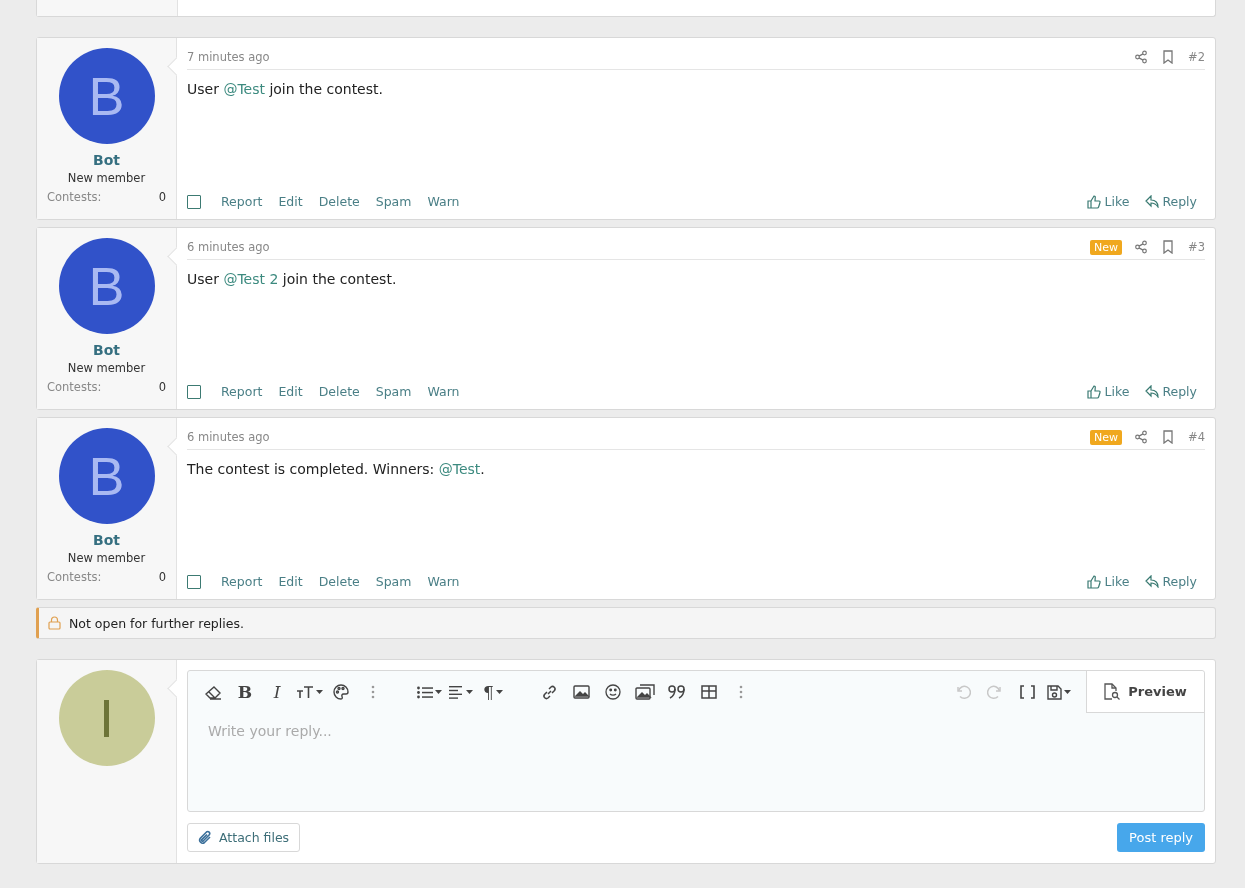 Image resolution: width=1245 pixels, height=888 pixels. What do you see at coordinates (1196, 437) in the screenshot?
I see `post-number: #4` at bounding box center [1196, 437].